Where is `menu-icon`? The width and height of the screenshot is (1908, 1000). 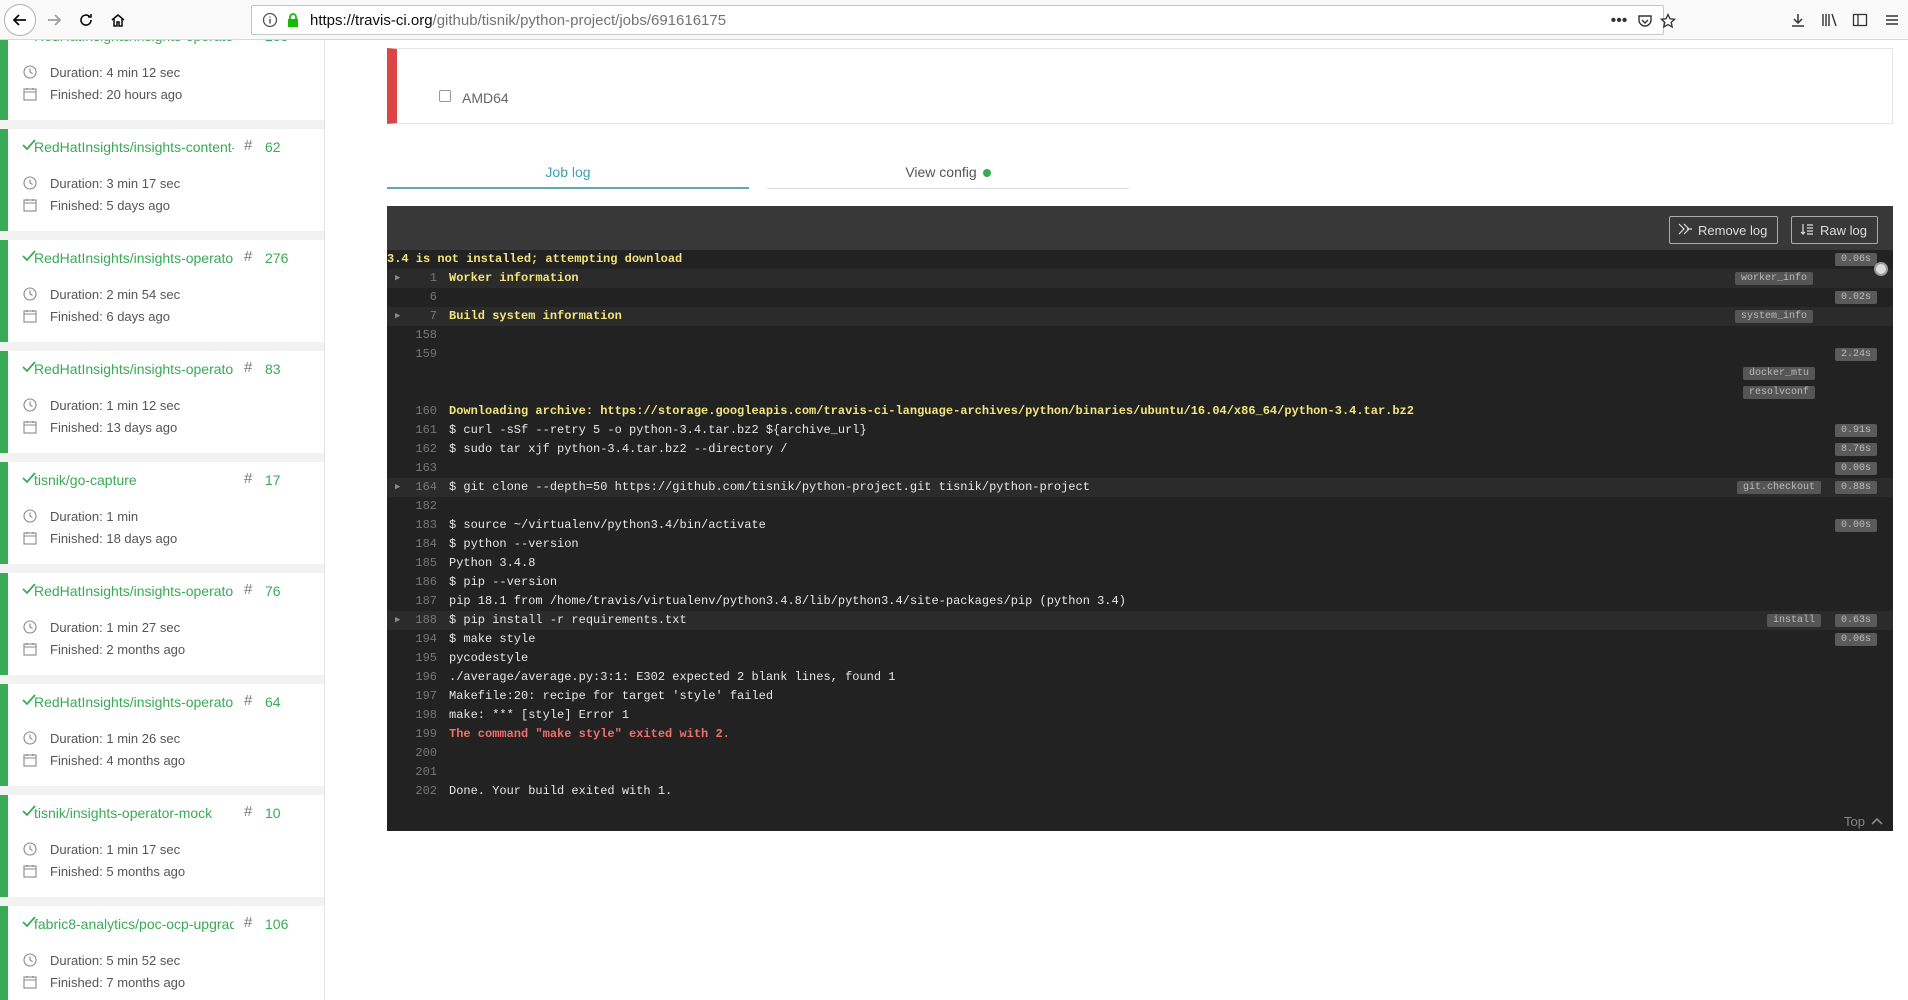 menu-icon is located at coordinates (1892, 20).